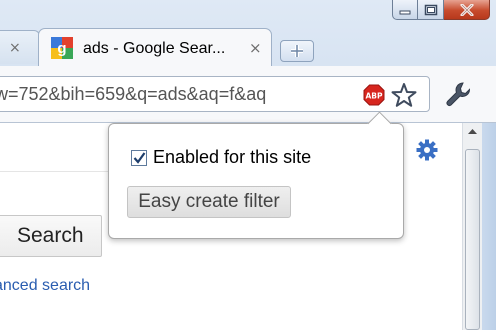 Image resolution: width=496 pixels, height=330 pixels. I want to click on abp-icon: ABP, so click(374, 95).